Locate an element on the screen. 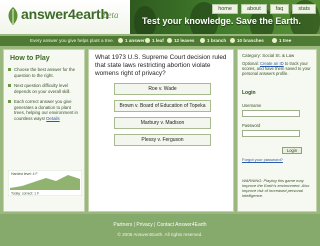 The image size is (320, 246). stat-tree: 1 tree is located at coordinates (281, 41).